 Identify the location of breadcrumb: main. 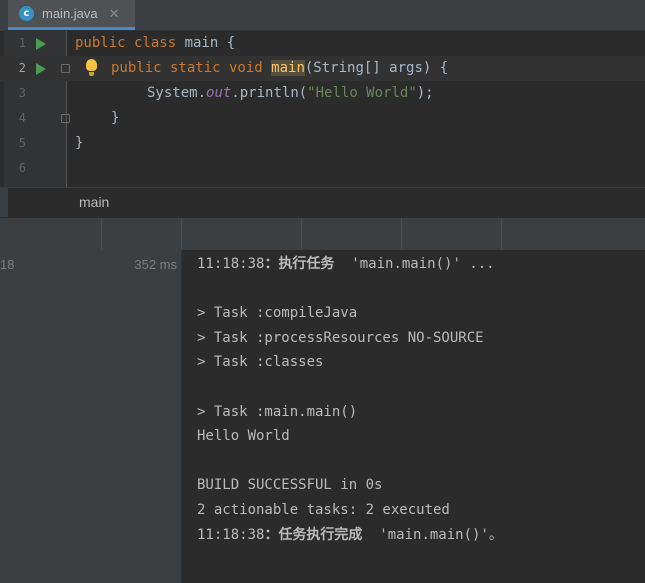
(322, 202).